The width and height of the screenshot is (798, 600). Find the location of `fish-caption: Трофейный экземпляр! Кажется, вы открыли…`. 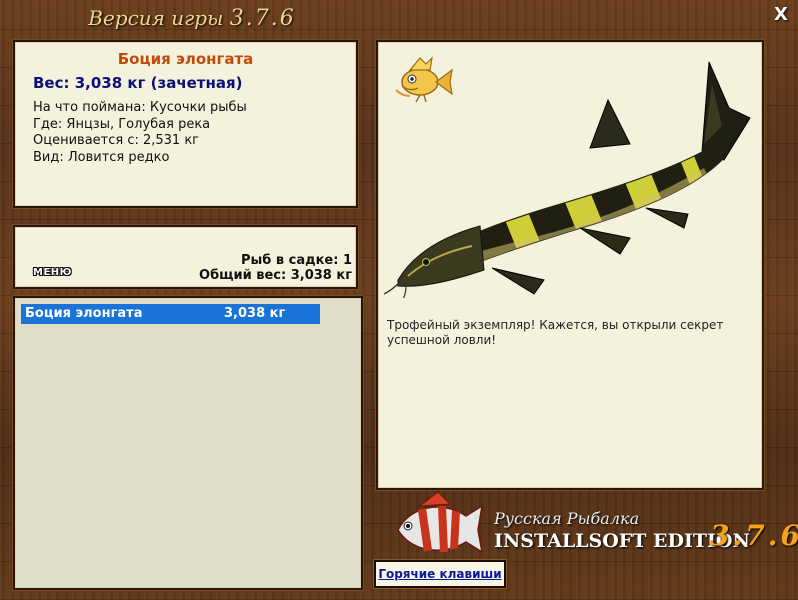

fish-caption: Трофейный экземпляр! Кажется, вы открыли… is located at coordinates (555, 332).